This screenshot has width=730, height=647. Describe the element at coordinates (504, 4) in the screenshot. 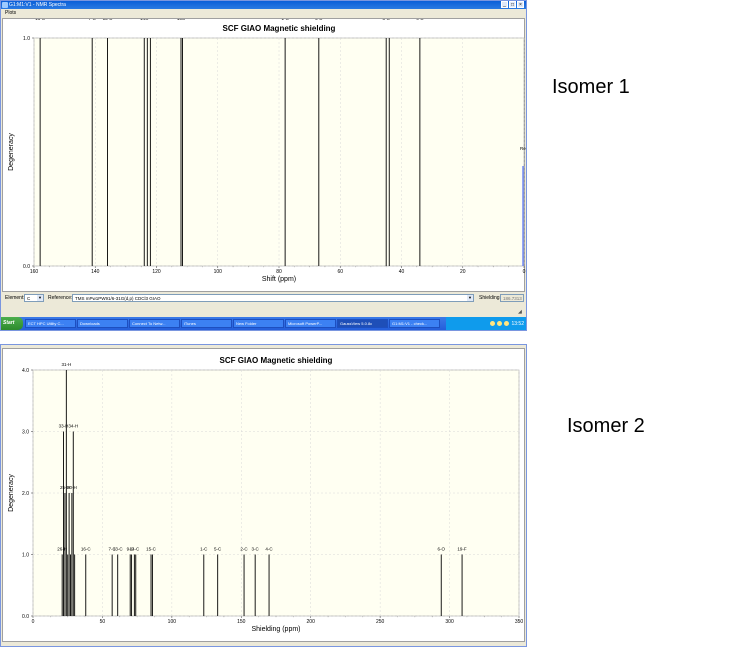

I see `minimize-button: _` at that location.